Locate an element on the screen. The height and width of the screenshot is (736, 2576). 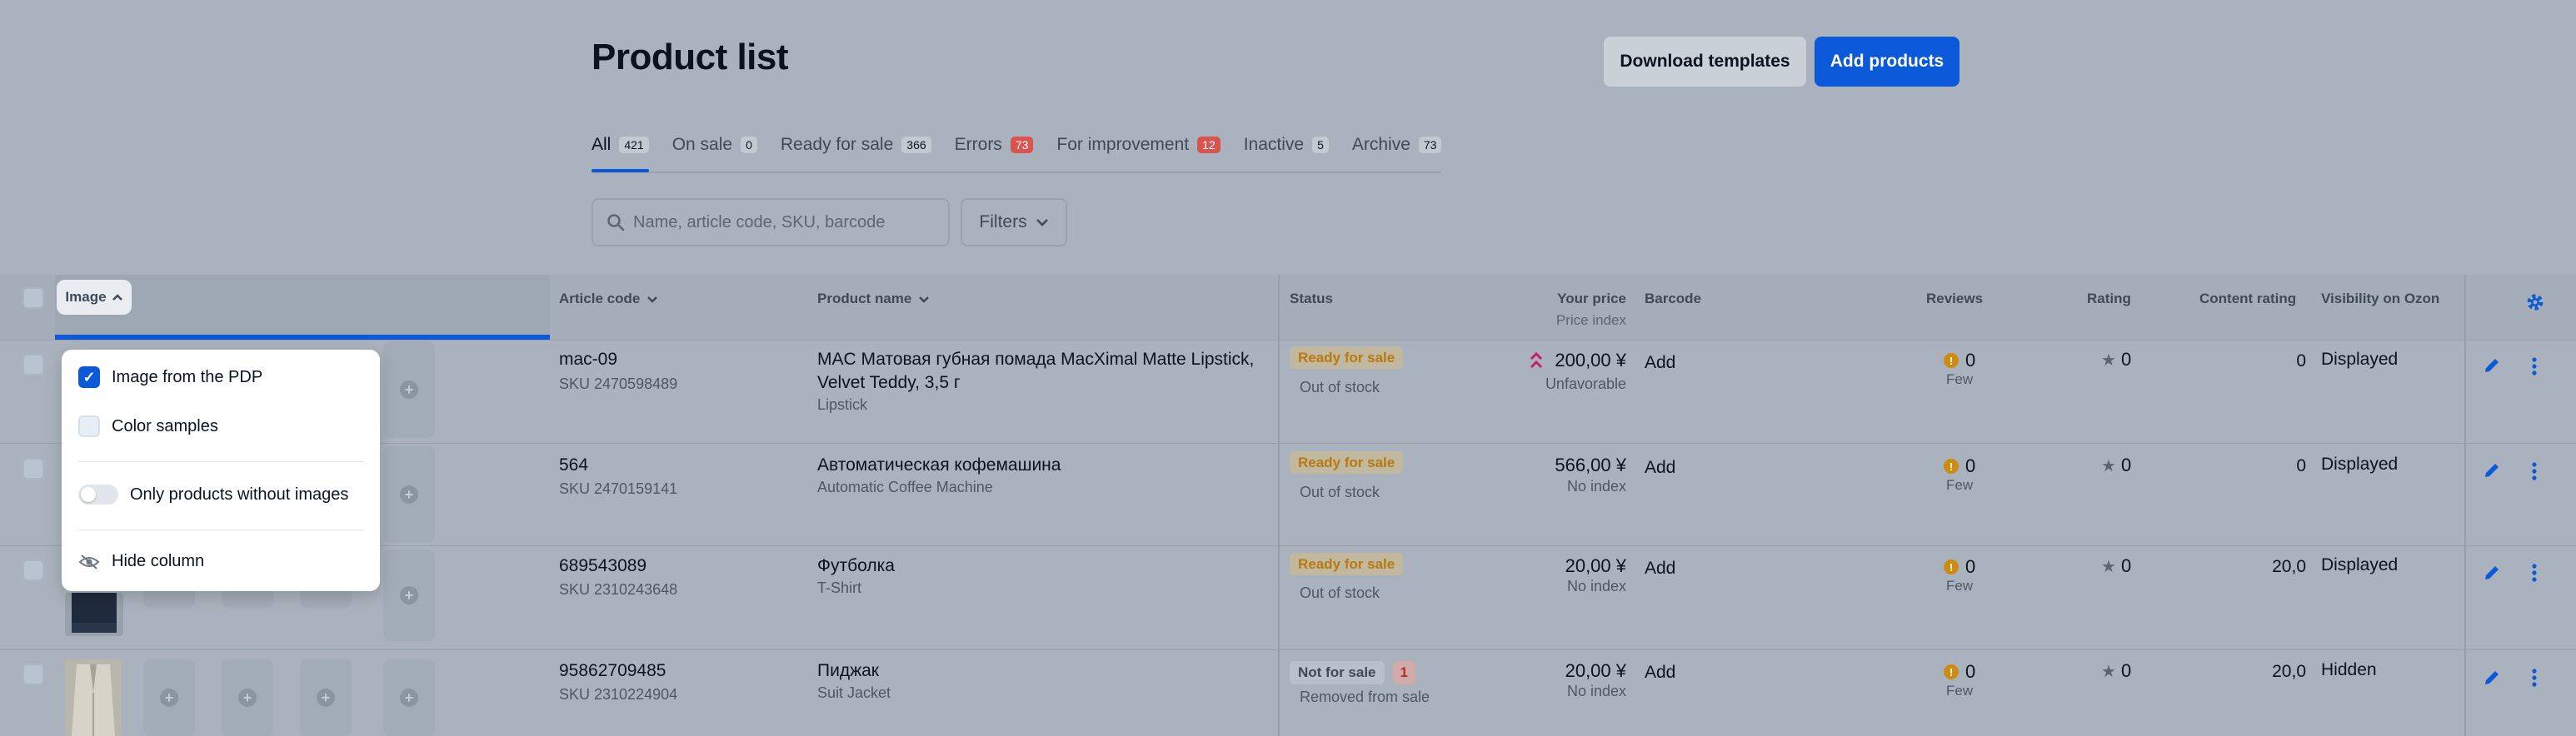
status-detail: Out of stock is located at coordinates (1340, 592).